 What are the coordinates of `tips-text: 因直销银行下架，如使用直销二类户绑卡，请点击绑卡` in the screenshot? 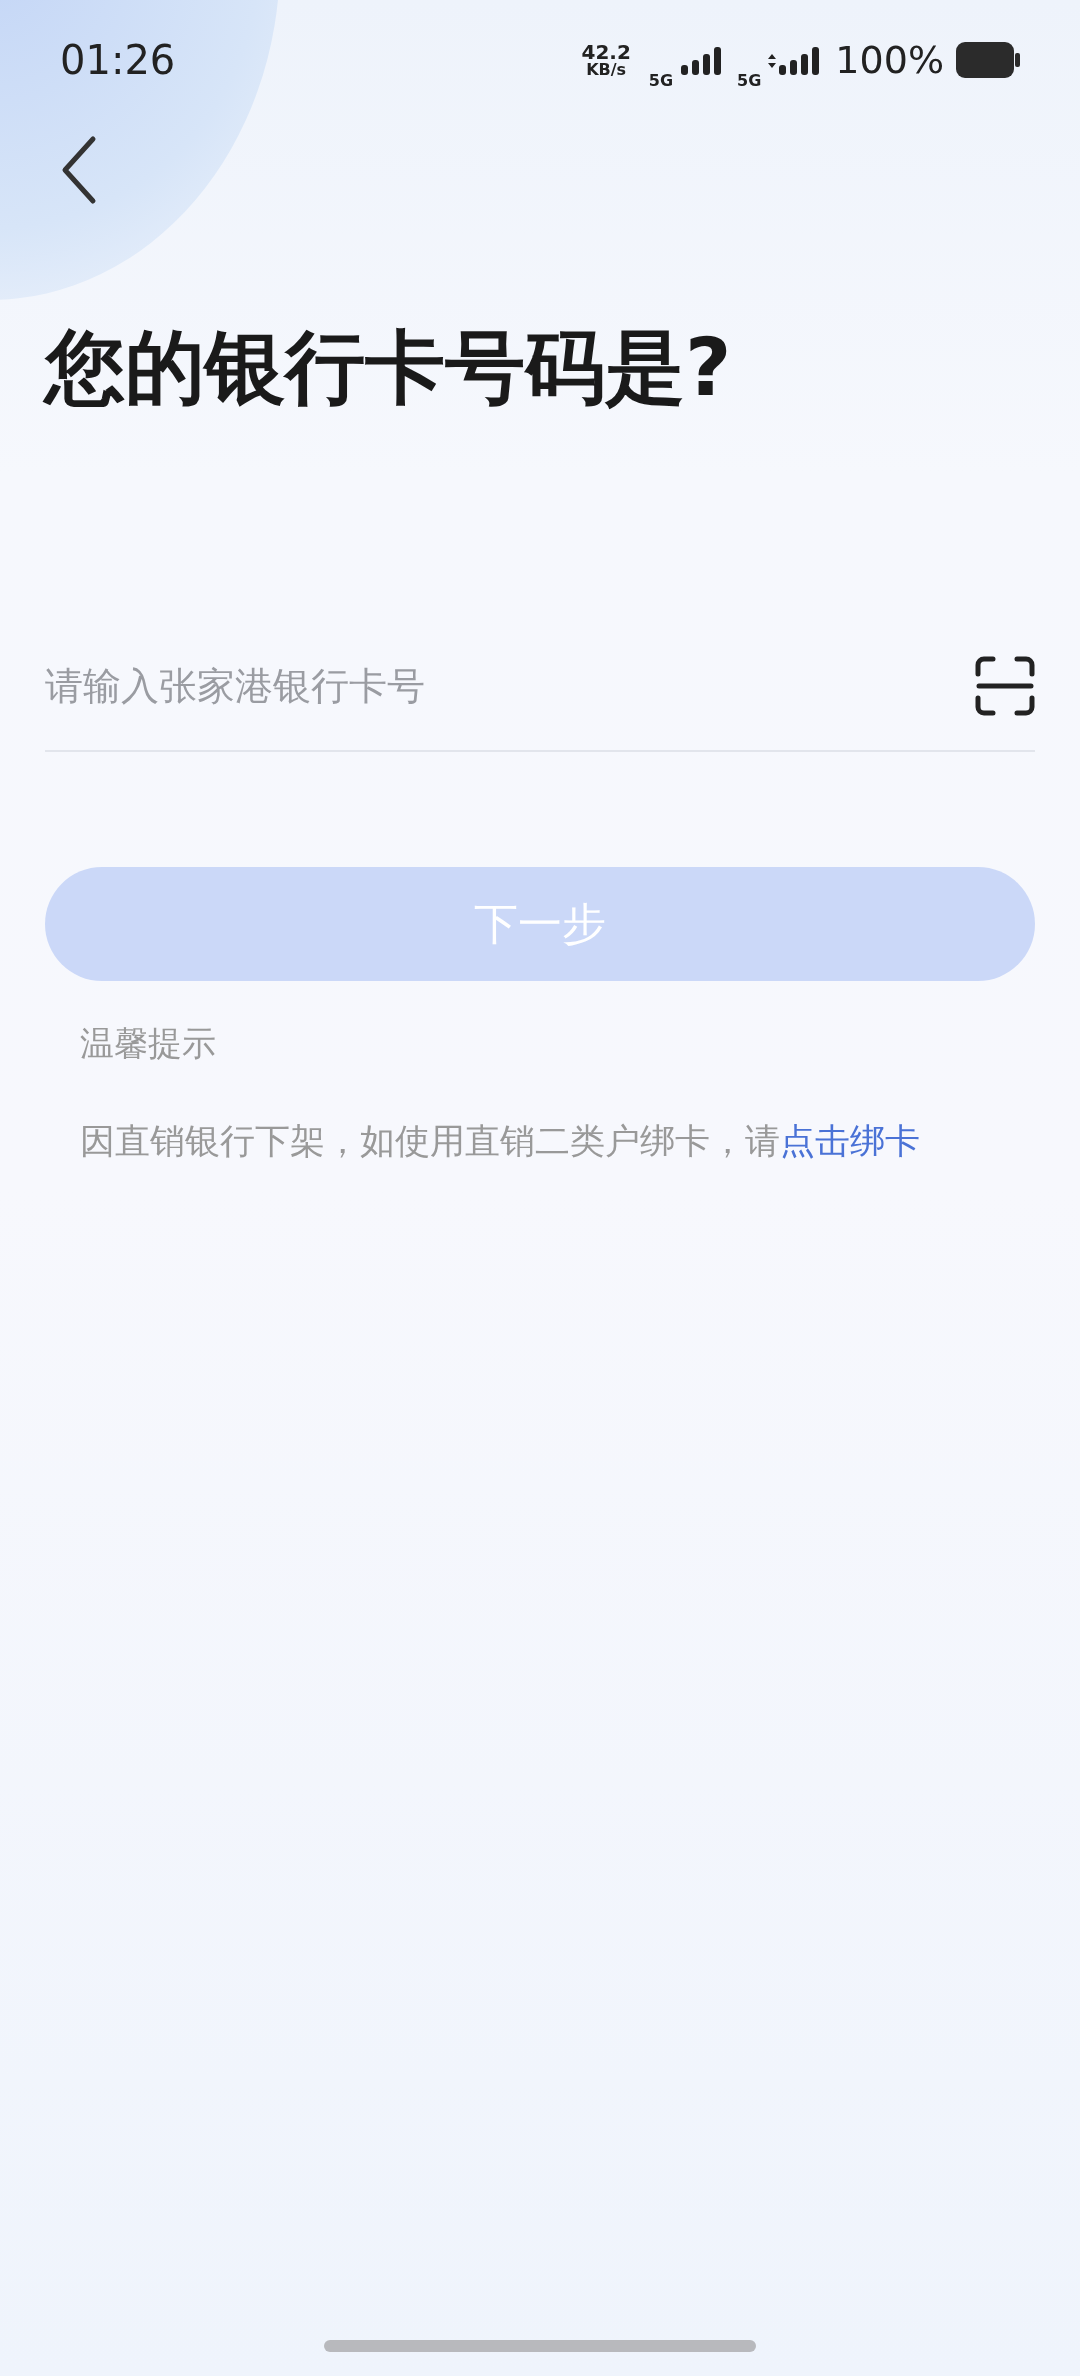 It's located at (500, 1141).